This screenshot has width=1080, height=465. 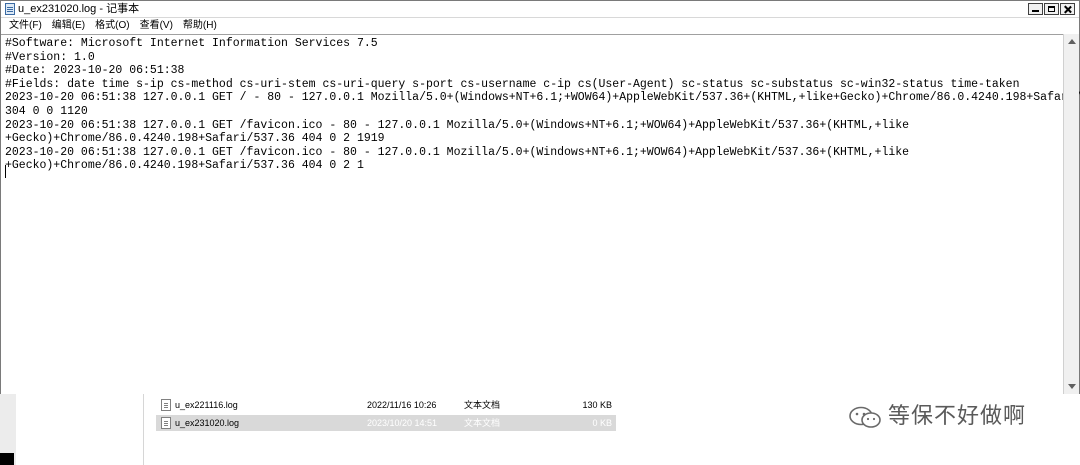 I want to click on file-size: 130 KB, so click(x=597, y=405).